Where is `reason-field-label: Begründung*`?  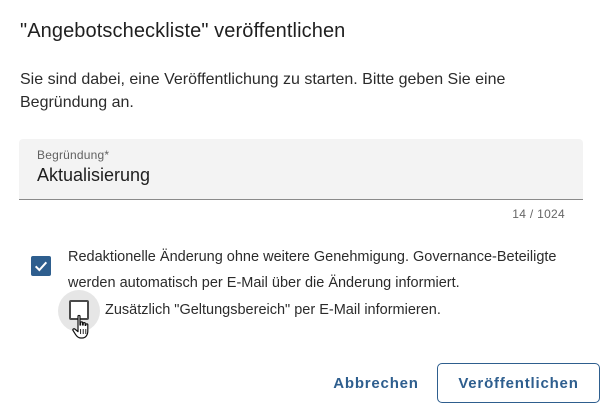
reason-field-label: Begründung* is located at coordinates (73, 155).